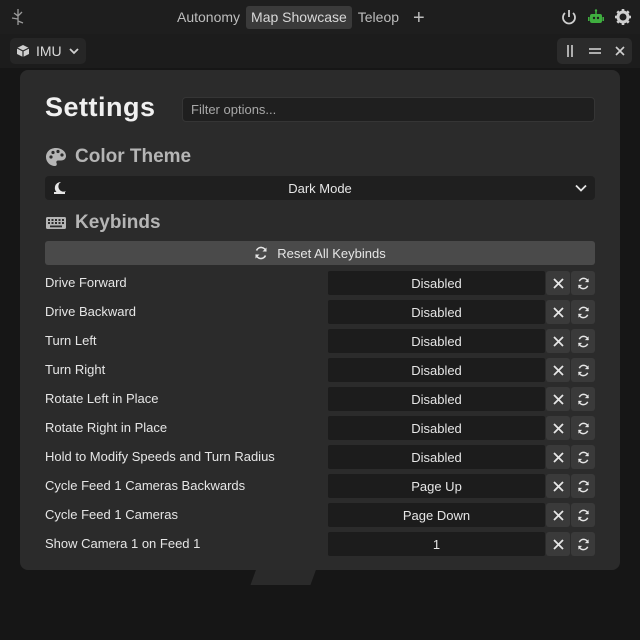 Image resolution: width=640 pixels, height=640 pixels. I want to click on color-theme-section-header: Color Theme, so click(118, 157).